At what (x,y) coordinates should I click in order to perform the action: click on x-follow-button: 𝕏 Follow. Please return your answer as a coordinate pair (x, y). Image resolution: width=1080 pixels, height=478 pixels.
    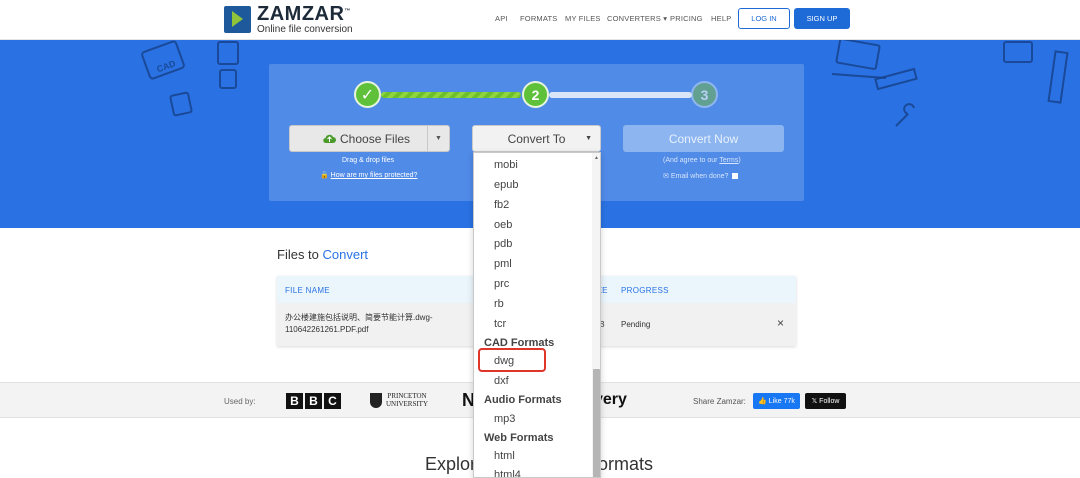
    Looking at the image, I should click on (825, 401).